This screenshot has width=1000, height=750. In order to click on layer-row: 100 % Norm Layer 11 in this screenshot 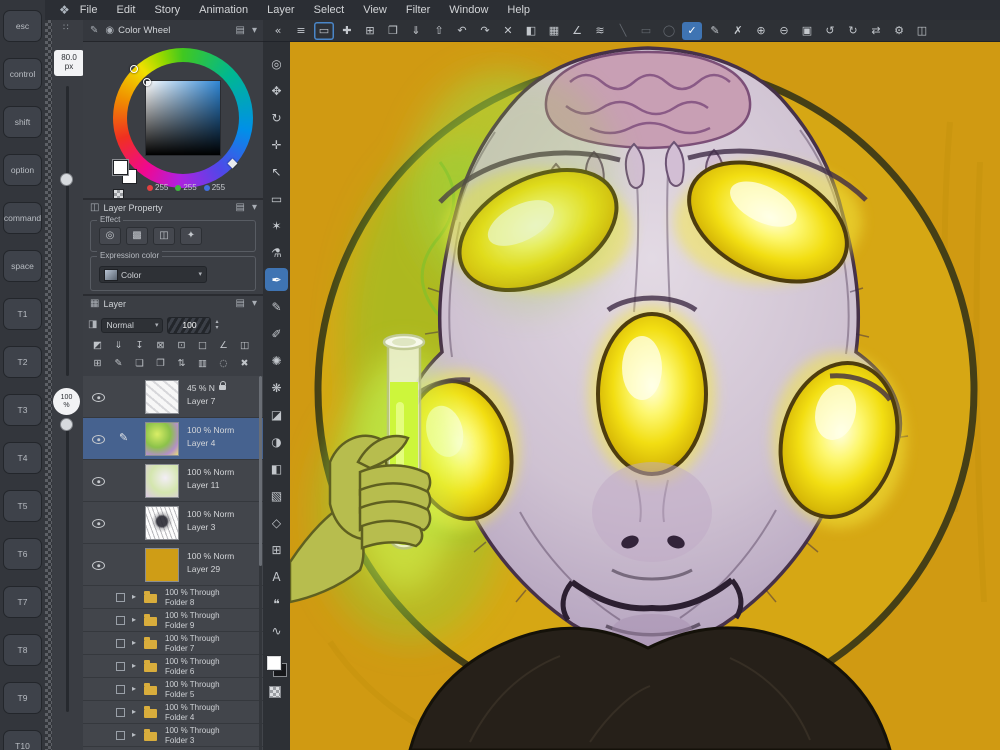, I will do `click(173, 481)`.